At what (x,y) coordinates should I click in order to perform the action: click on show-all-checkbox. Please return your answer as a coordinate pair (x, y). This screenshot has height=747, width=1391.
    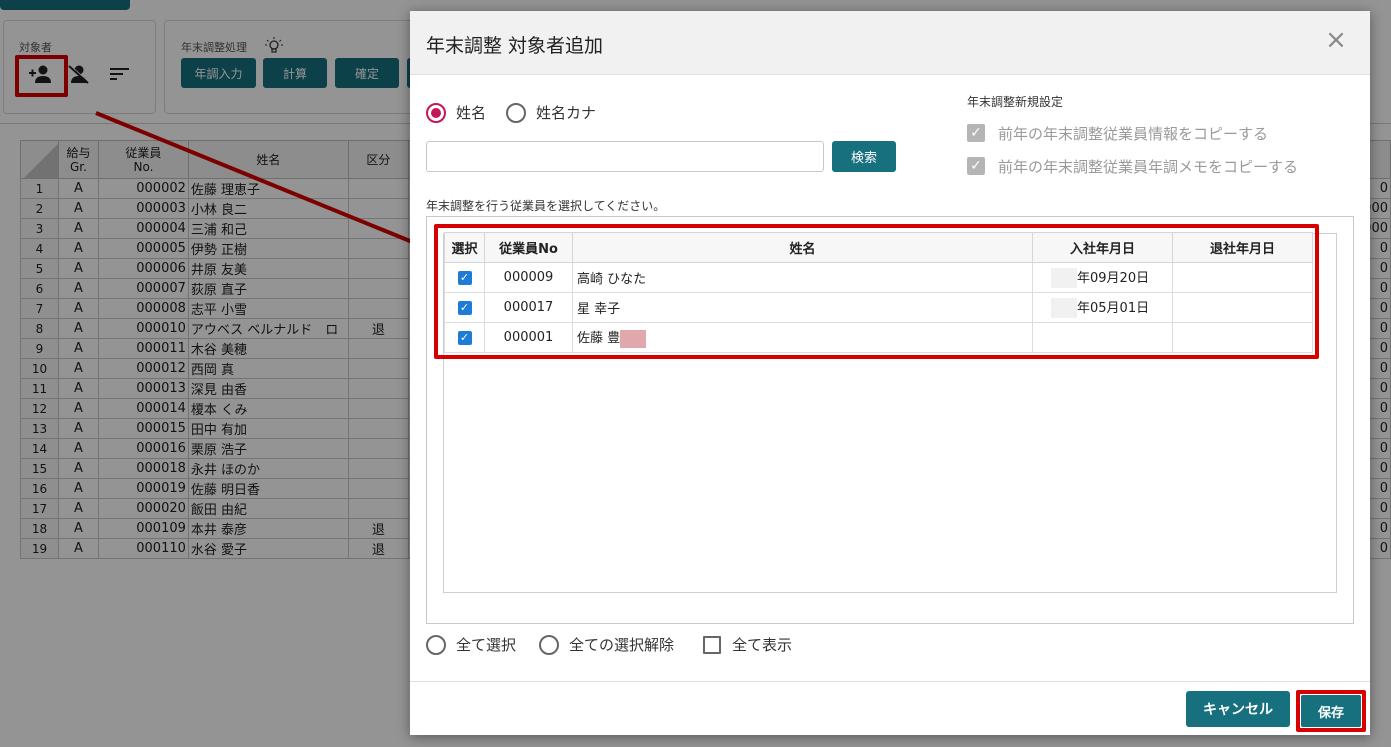
    Looking at the image, I should click on (712, 645).